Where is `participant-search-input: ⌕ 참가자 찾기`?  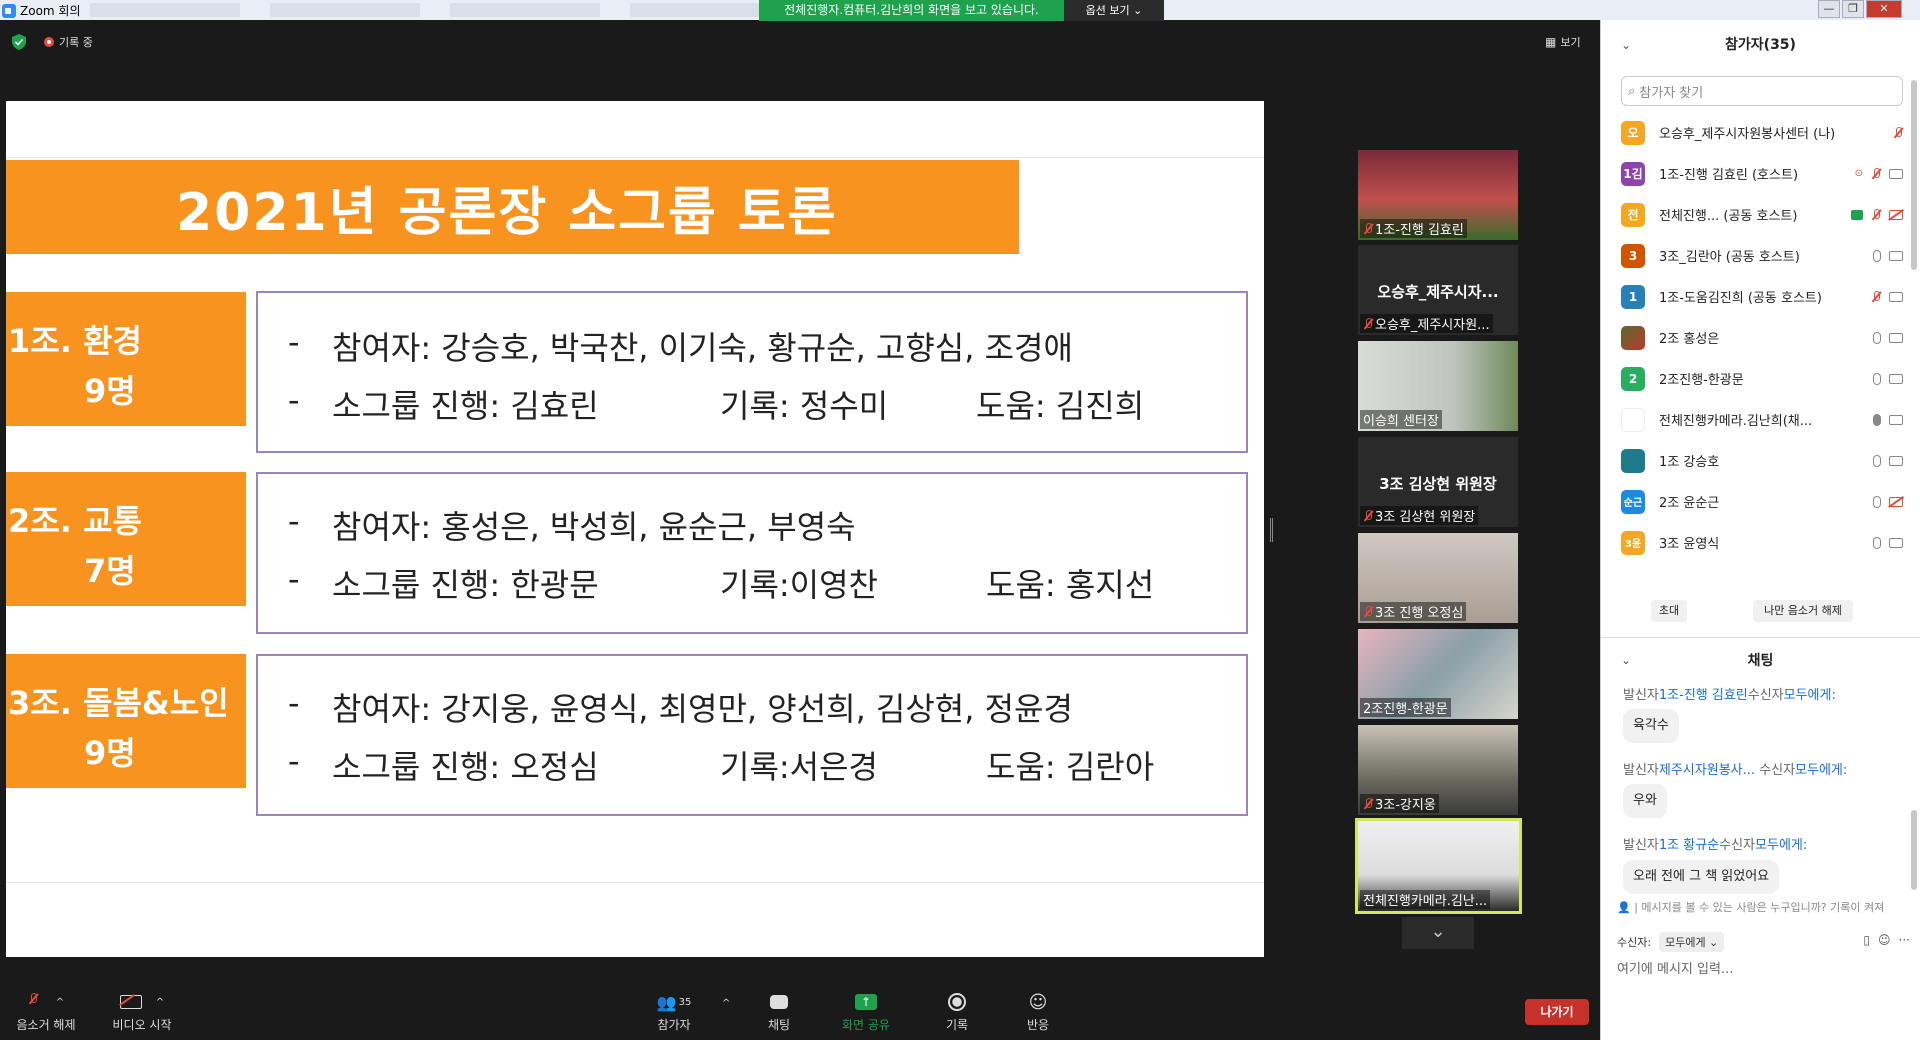 participant-search-input: ⌕ 참가자 찾기 is located at coordinates (1762, 91).